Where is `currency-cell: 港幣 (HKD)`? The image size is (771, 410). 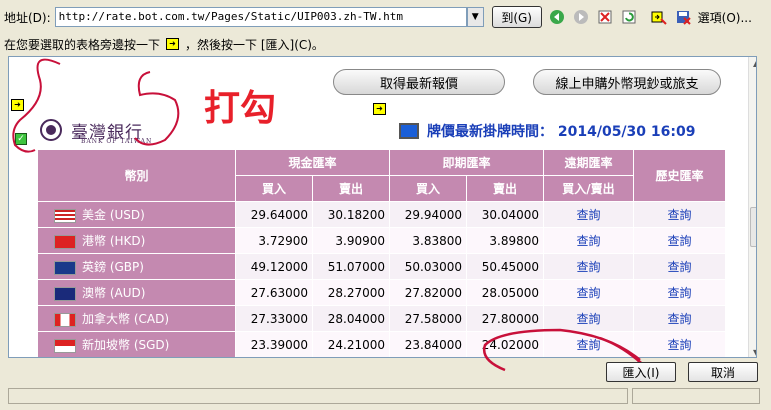
currency-cell: 港幣 (HKD) is located at coordinates (136, 240).